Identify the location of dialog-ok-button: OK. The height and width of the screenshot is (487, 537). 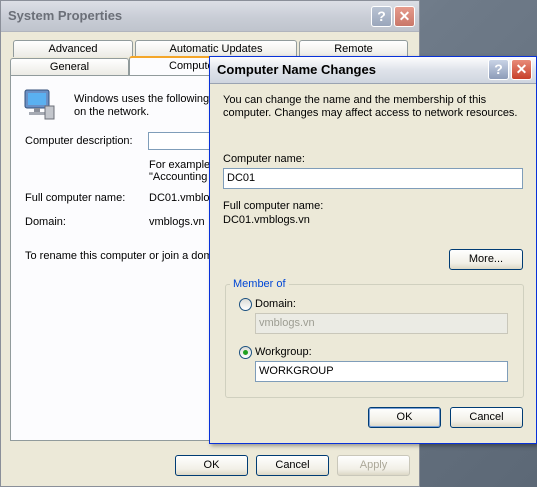
(404, 417).